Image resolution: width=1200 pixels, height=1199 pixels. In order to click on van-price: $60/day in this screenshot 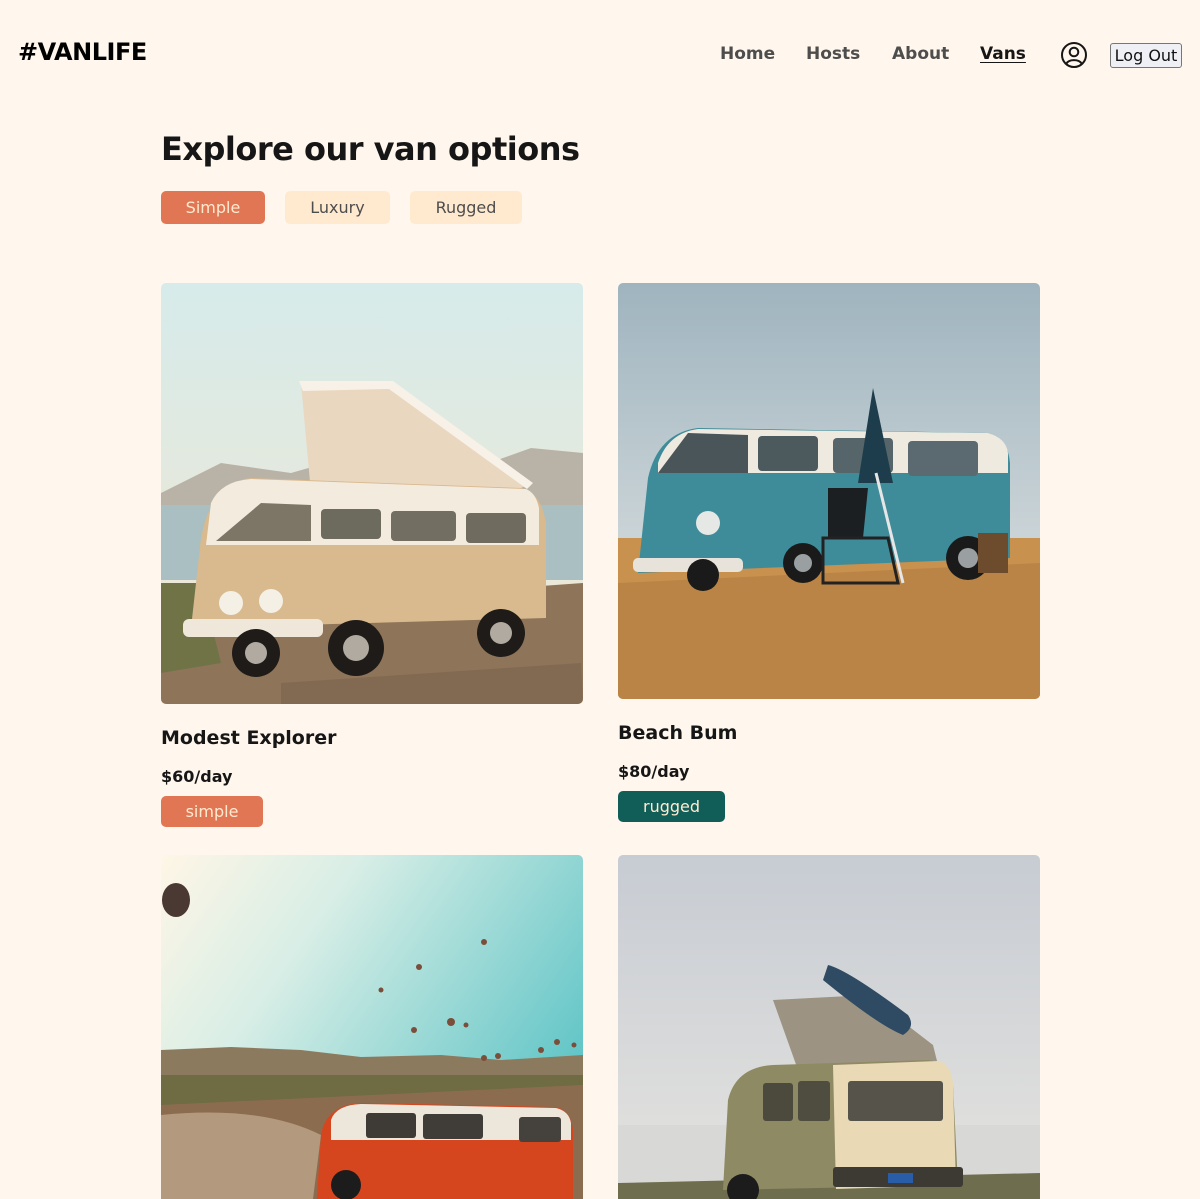, I will do `click(196, 776)`.